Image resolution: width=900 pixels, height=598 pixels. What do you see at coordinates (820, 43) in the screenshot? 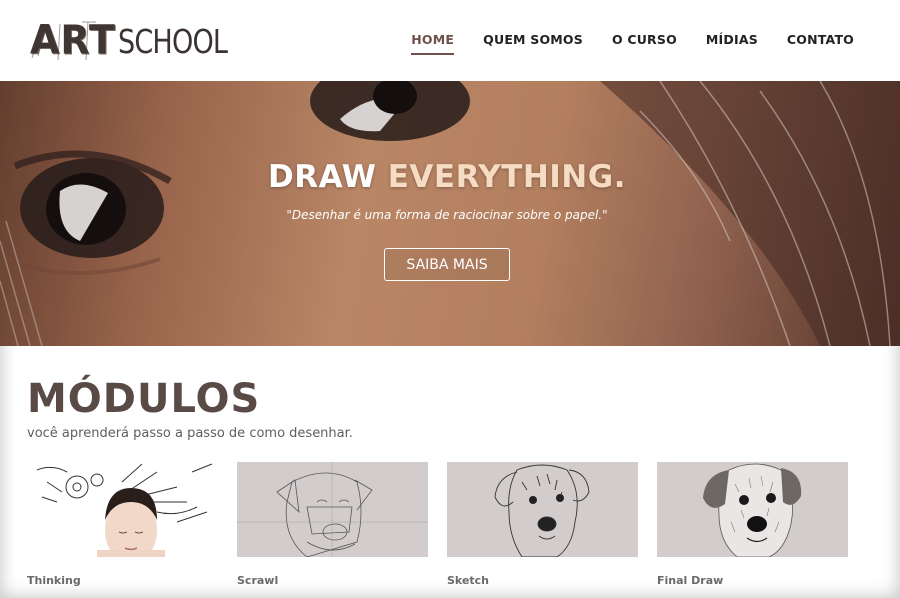
I see `nav-contato: CONTATO` at bounding box center [820, 43].